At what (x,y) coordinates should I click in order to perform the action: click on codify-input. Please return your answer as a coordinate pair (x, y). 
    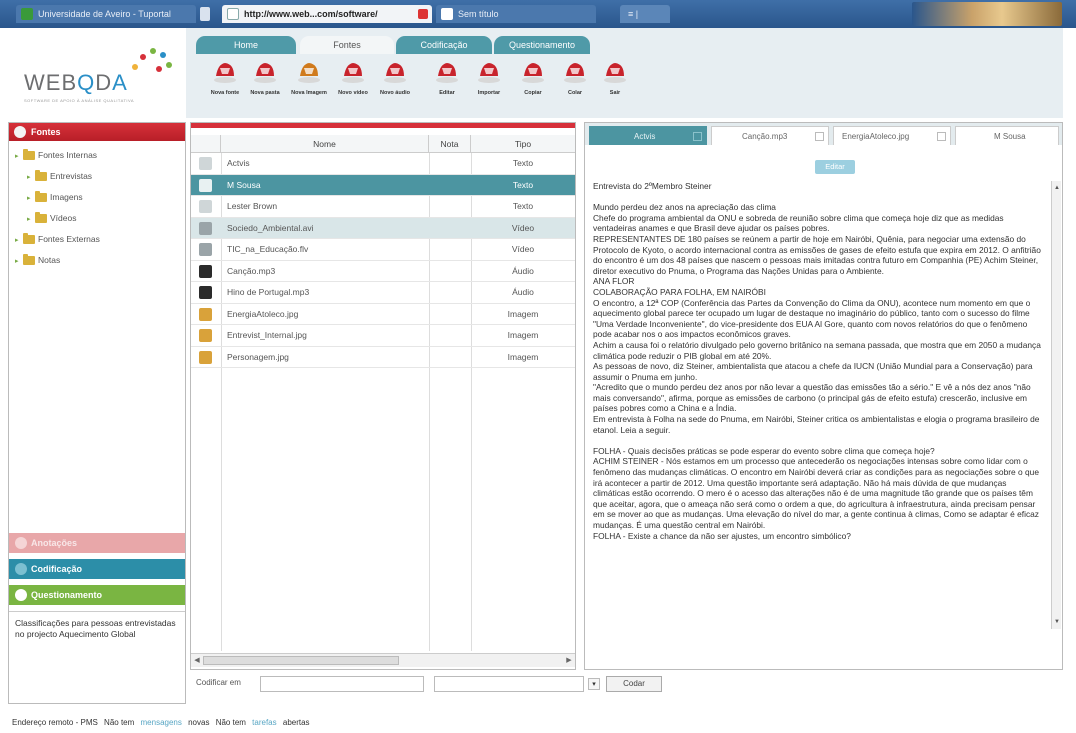
    Looking at the image, I should click on (342, 684).